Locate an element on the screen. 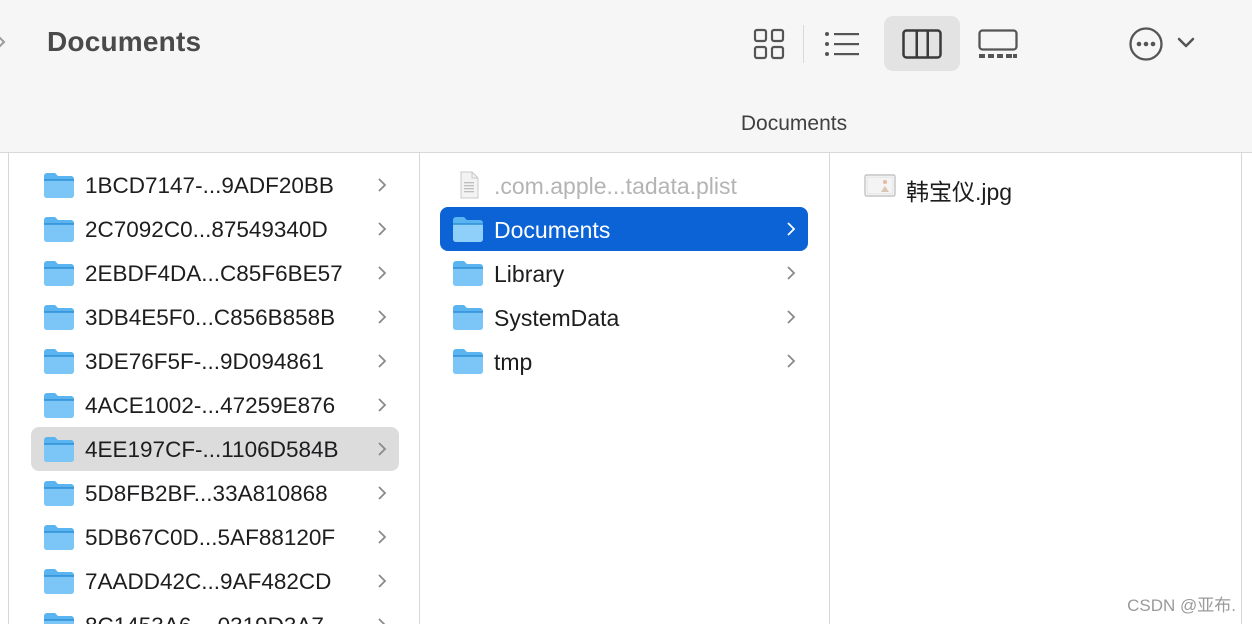 This screenshot has width=1252, height=624. watermark: CSDN @亚布. is located at coordinates (1181, 605).